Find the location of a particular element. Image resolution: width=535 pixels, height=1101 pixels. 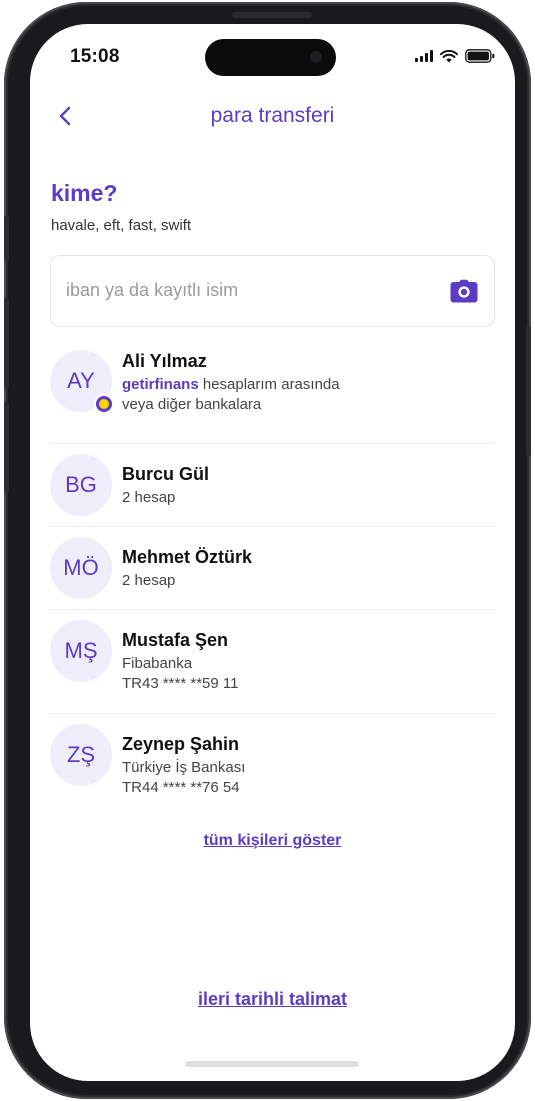

volume-up-button is located at coordinates (6, 343).